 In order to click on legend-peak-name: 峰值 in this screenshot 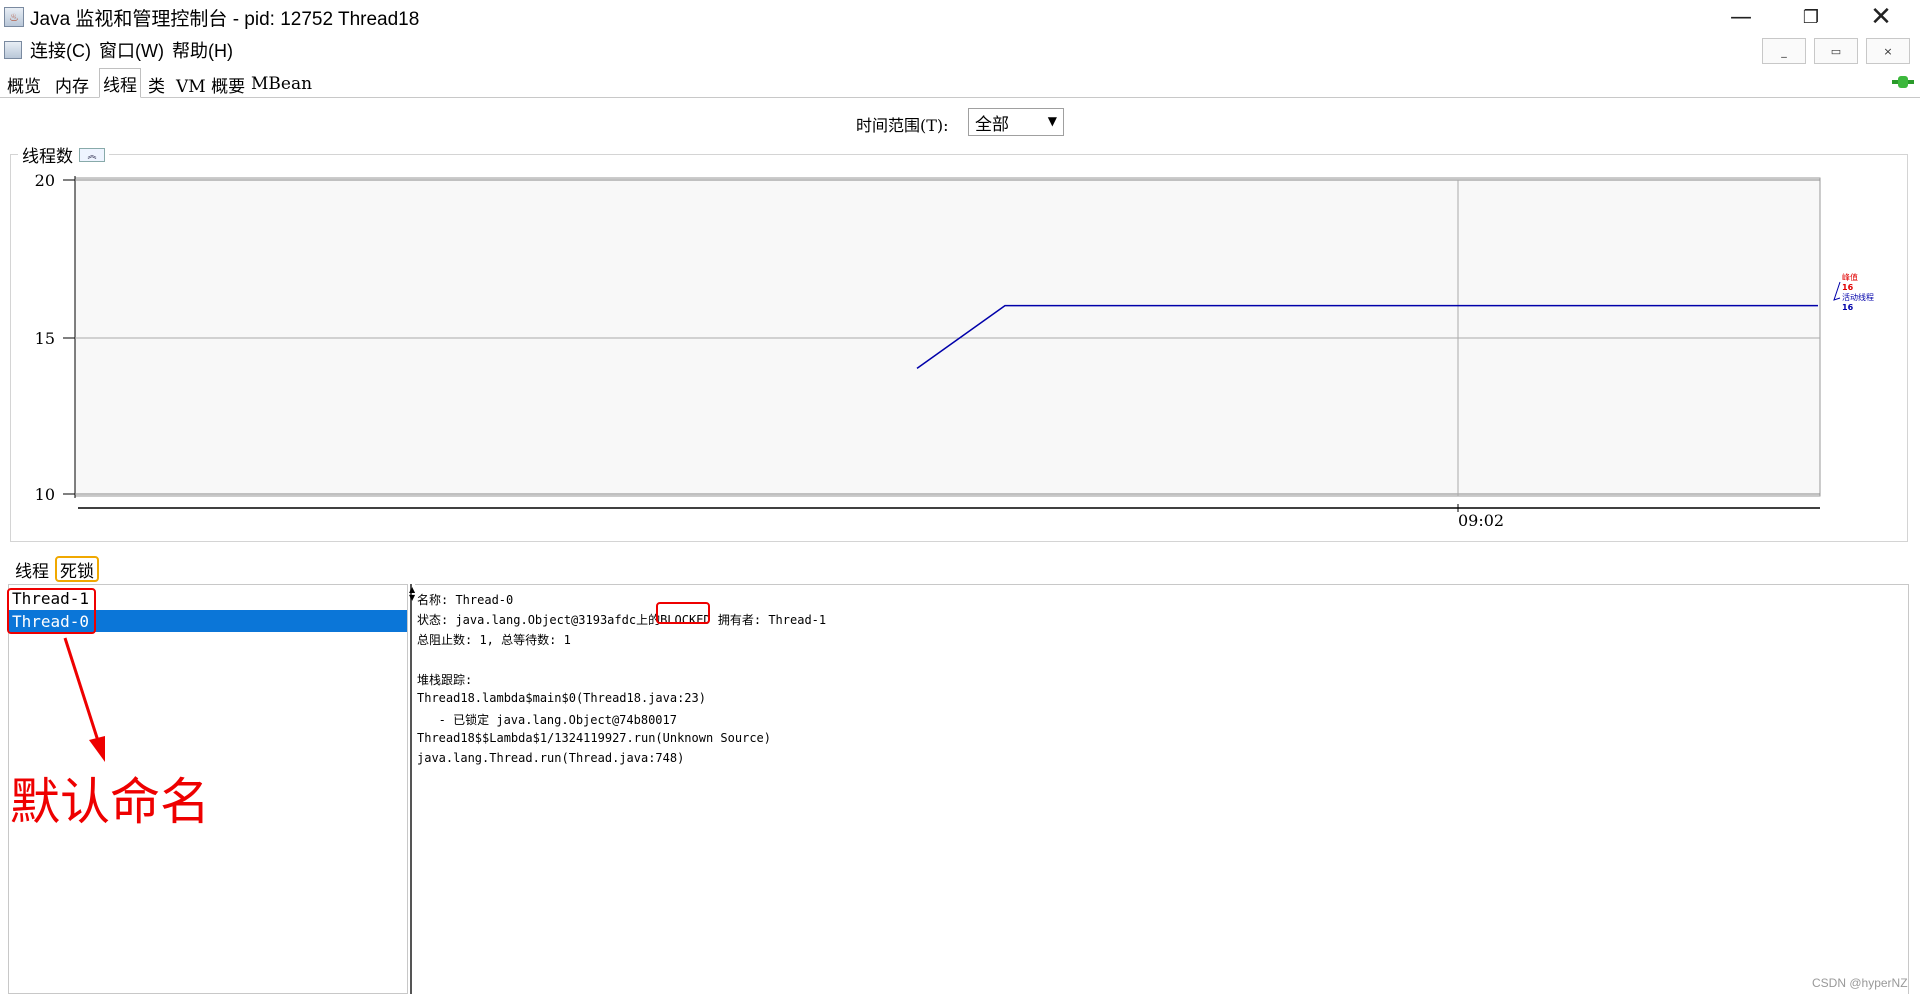, I will do `click(1850, 277)`.